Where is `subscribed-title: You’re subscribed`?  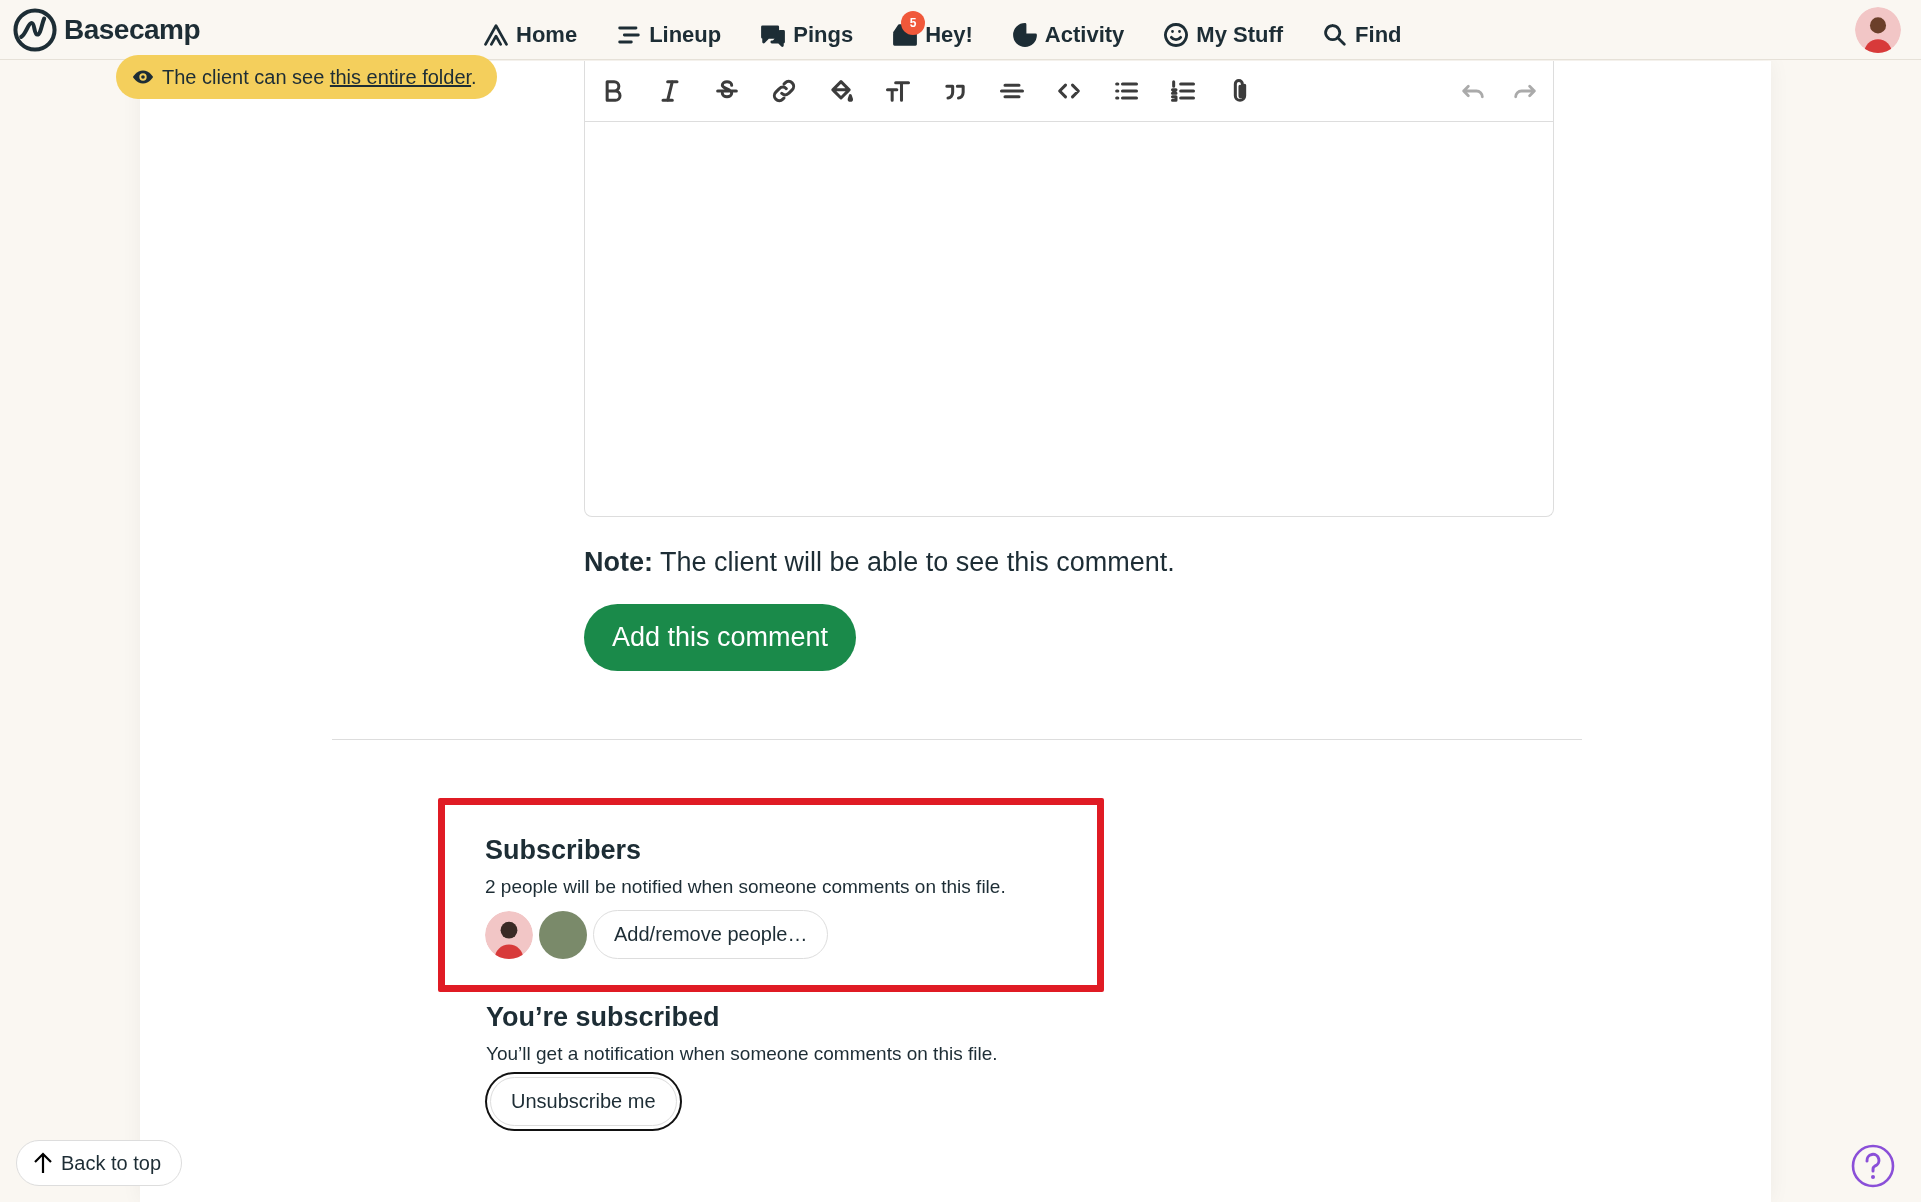
subscribed-title: You’re subscribed is located at coordinates (603, 1017).